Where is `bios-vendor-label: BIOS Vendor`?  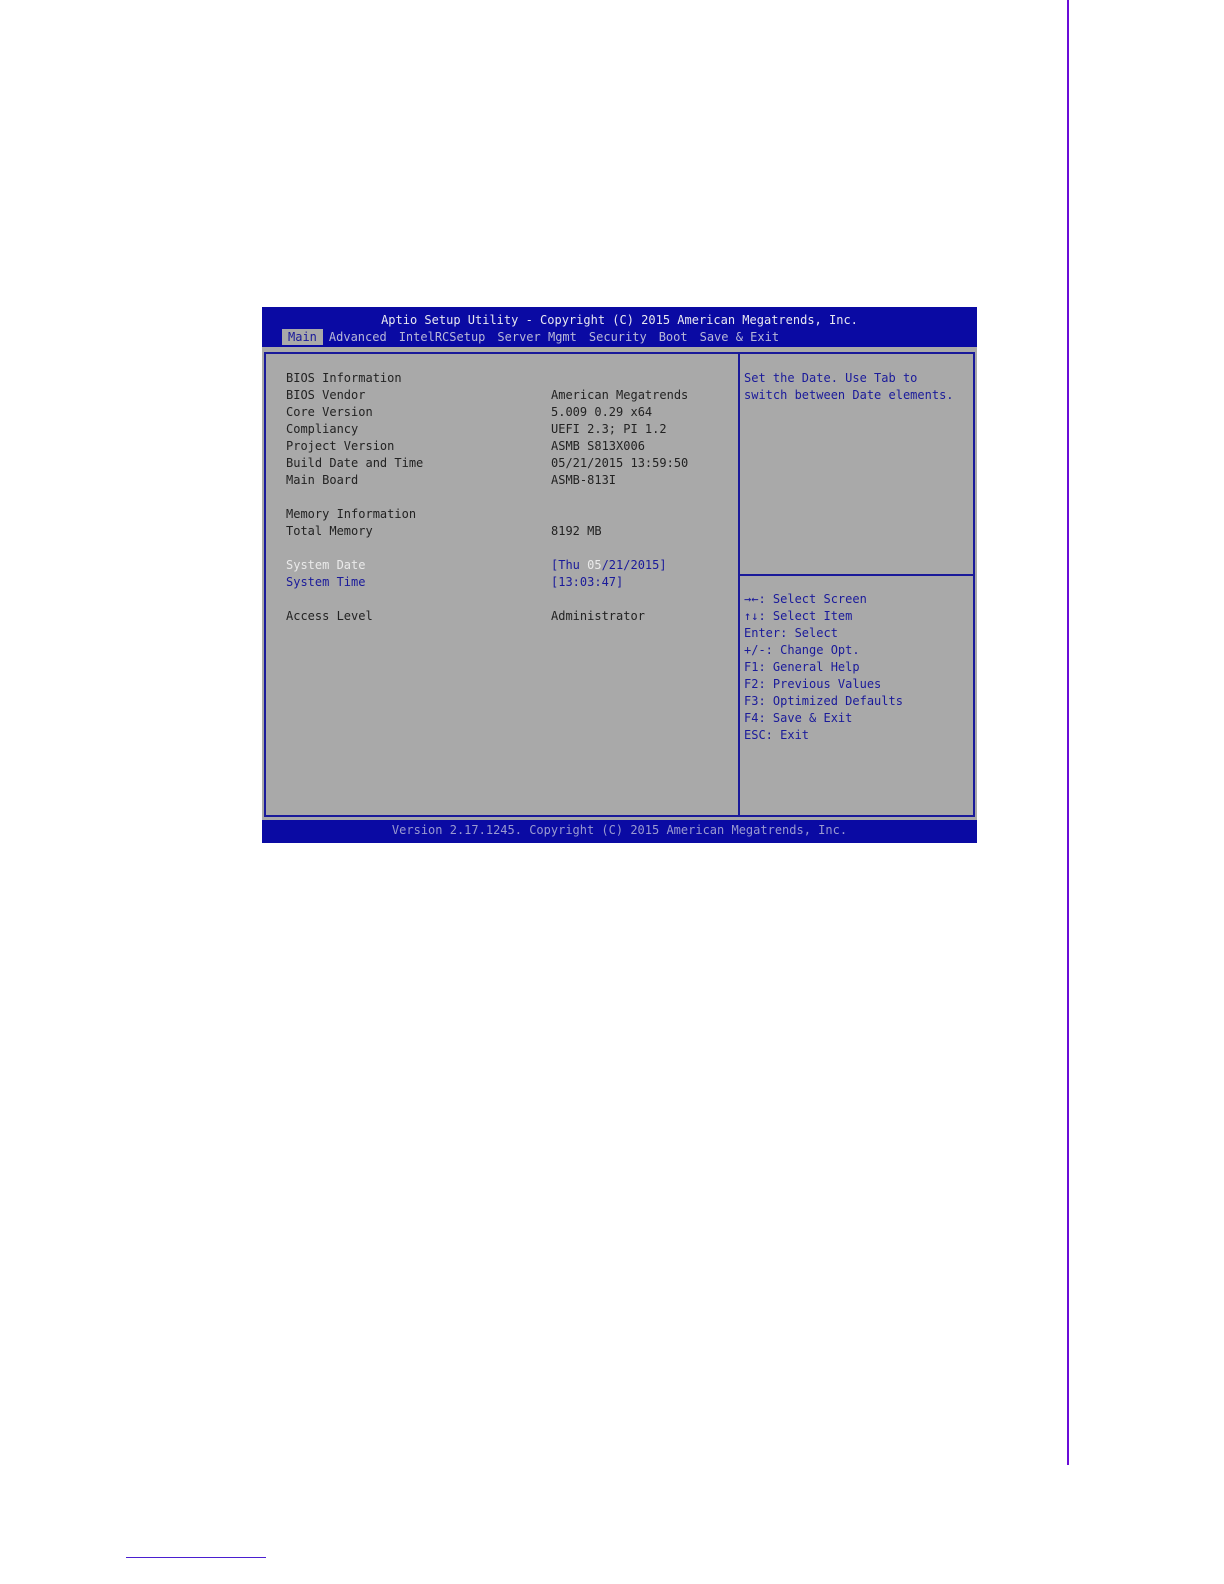
bios-vendor-label: BIOS Vendor is located at coordinates (326, 395).